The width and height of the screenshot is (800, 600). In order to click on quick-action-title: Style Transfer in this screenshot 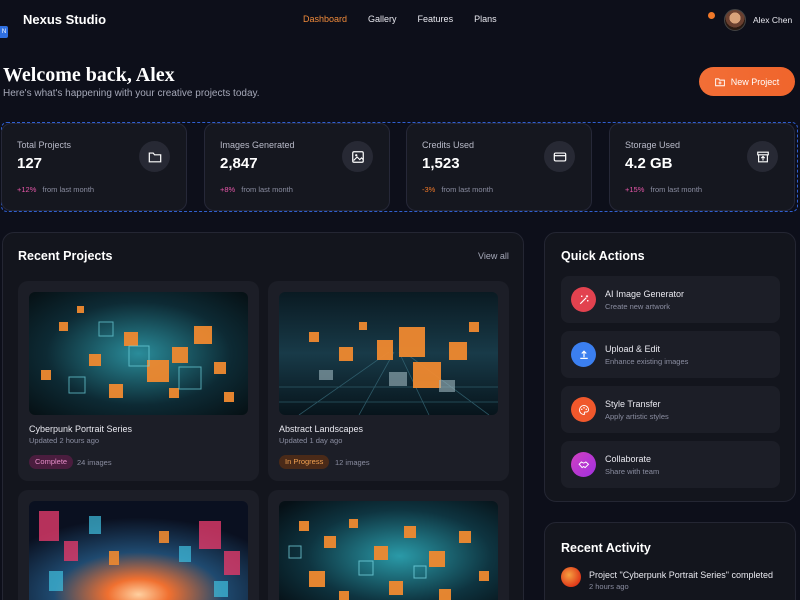, I will do `click(633, 404)`.